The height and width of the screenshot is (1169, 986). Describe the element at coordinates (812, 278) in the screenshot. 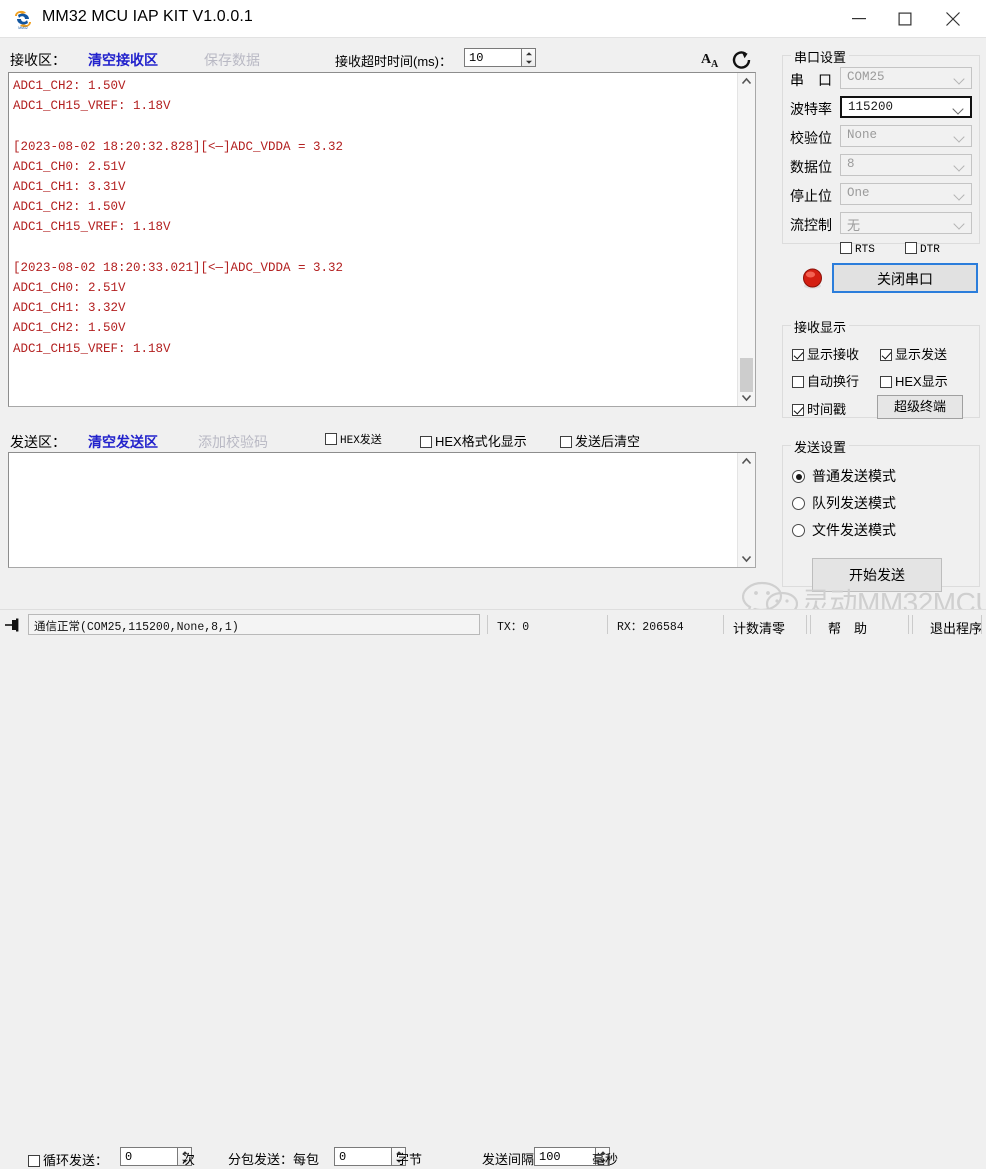

I see `port-status-led` at that location.